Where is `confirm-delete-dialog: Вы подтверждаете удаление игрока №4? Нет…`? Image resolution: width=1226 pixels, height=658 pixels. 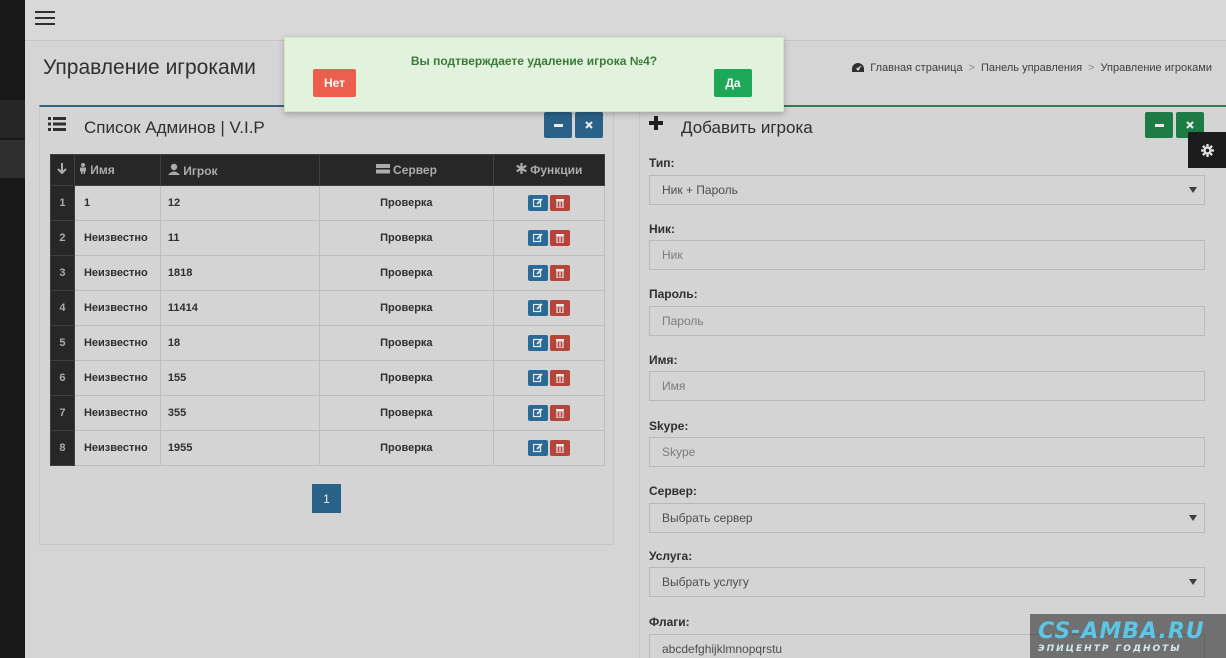 confirm-delete-dialog: Вы подтверждаете удаление игрока №4? Нет… is located at coordinates (534, 74).